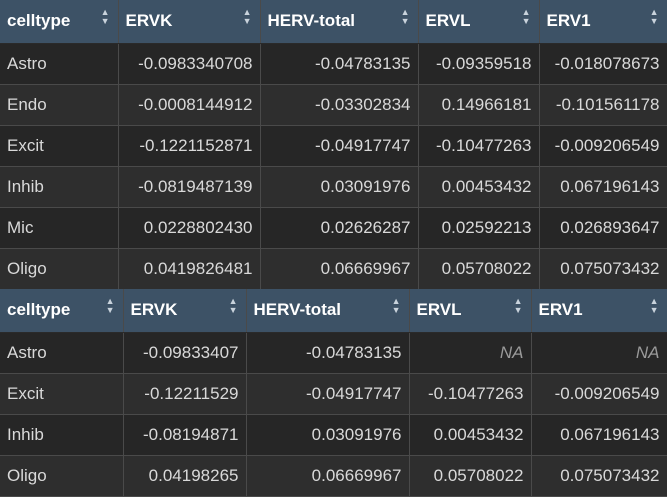 This screenshot has height=497, width=667. Describe the element at coordinates (479, 64) in the screenshot. I see `value-cell: -0.09359518` at that location.